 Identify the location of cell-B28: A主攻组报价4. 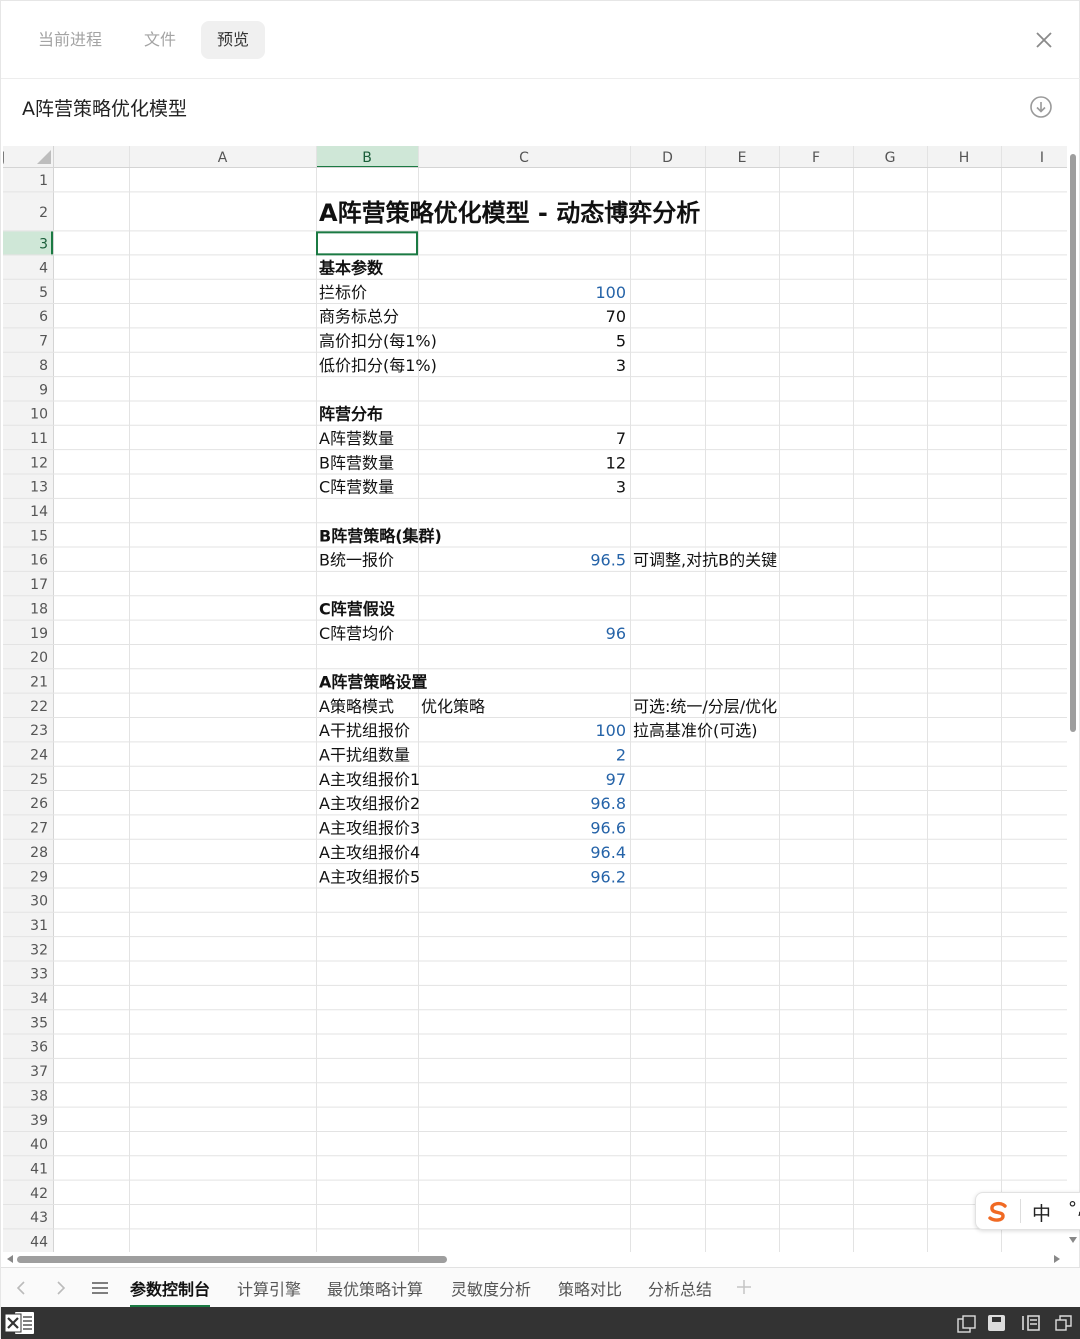
(369, 852).